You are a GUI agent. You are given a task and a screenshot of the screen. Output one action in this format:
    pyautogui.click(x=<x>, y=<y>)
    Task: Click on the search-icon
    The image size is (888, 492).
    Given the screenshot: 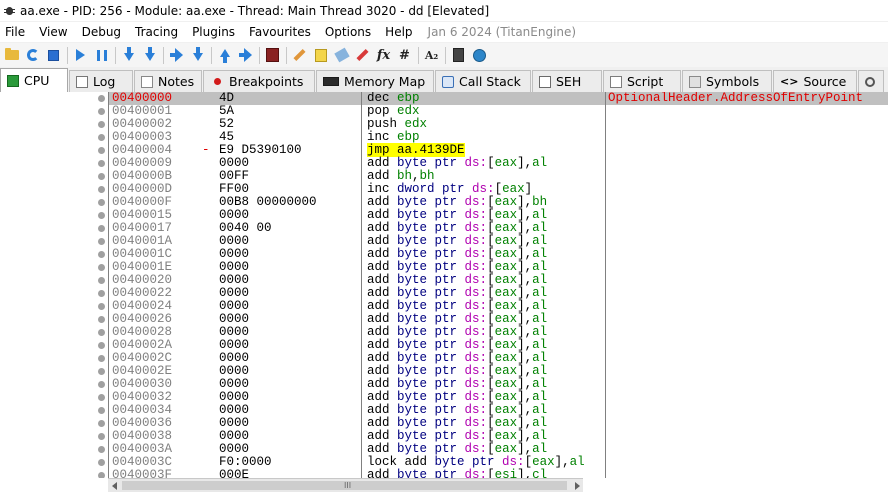 What is the action you would take?
    pyautogui.click(x=870, y=81)
    